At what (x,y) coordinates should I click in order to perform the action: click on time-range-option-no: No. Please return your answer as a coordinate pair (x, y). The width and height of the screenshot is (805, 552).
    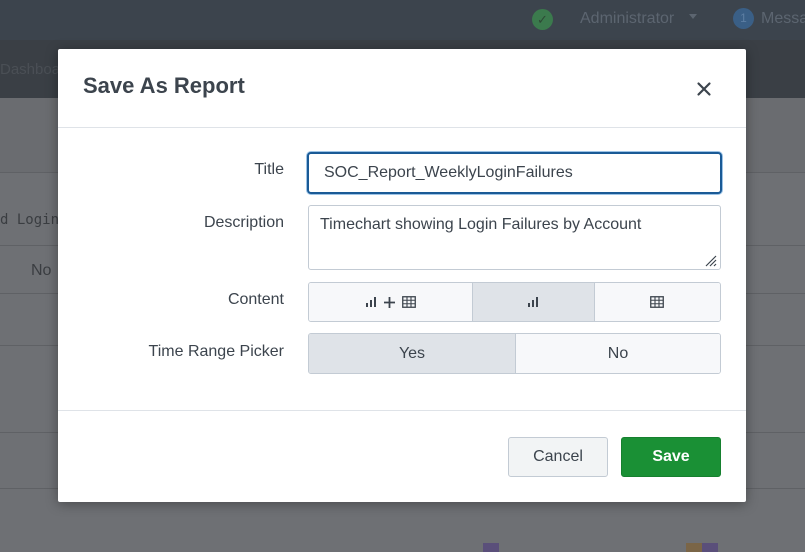
    Looking at the image, I should click on (618, 353).